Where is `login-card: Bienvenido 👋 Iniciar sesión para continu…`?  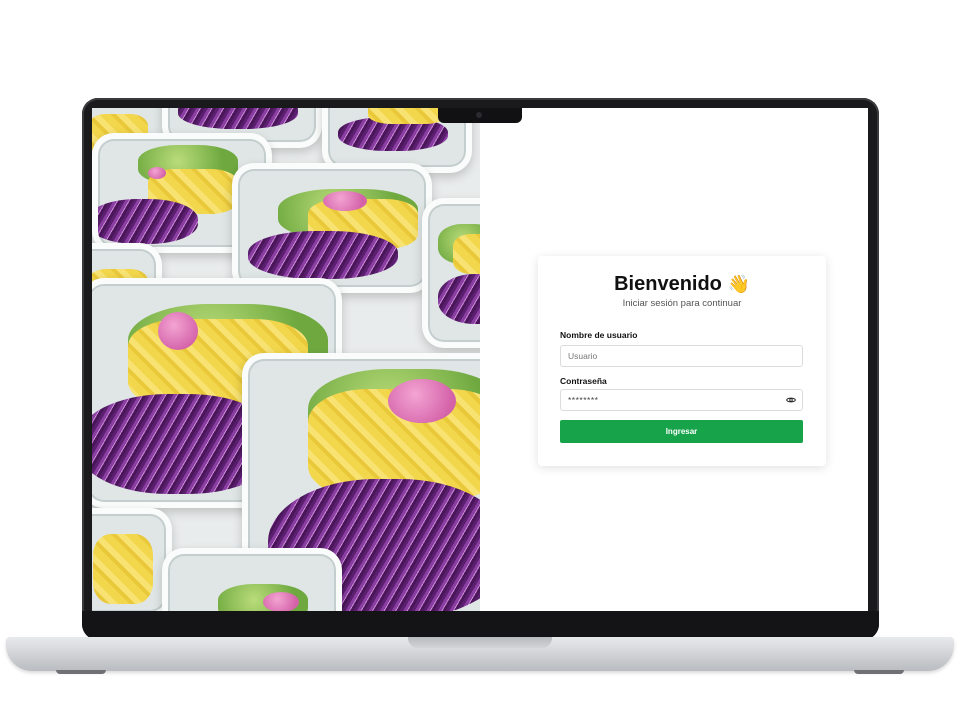 login-card: Bienvenido 👋 Iniciar sesión para continu… is located at coordinates (682, 361).